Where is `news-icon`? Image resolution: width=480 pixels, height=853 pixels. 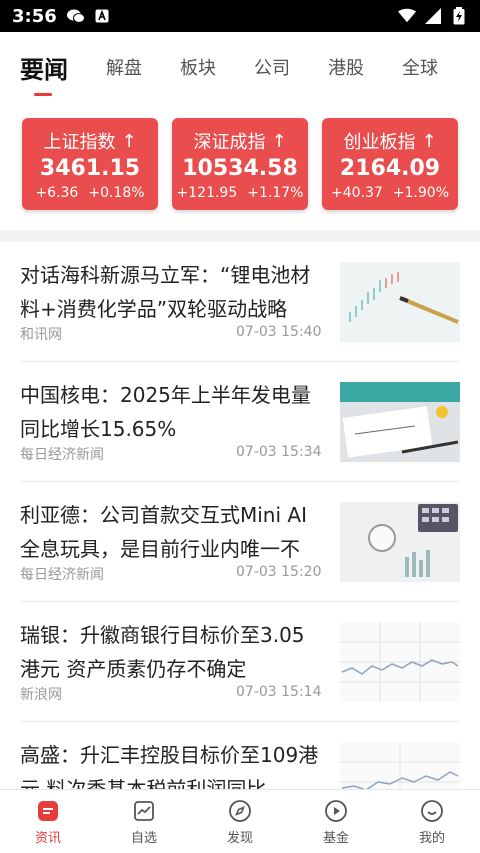
news-icon is located at coordinates (48, 811).